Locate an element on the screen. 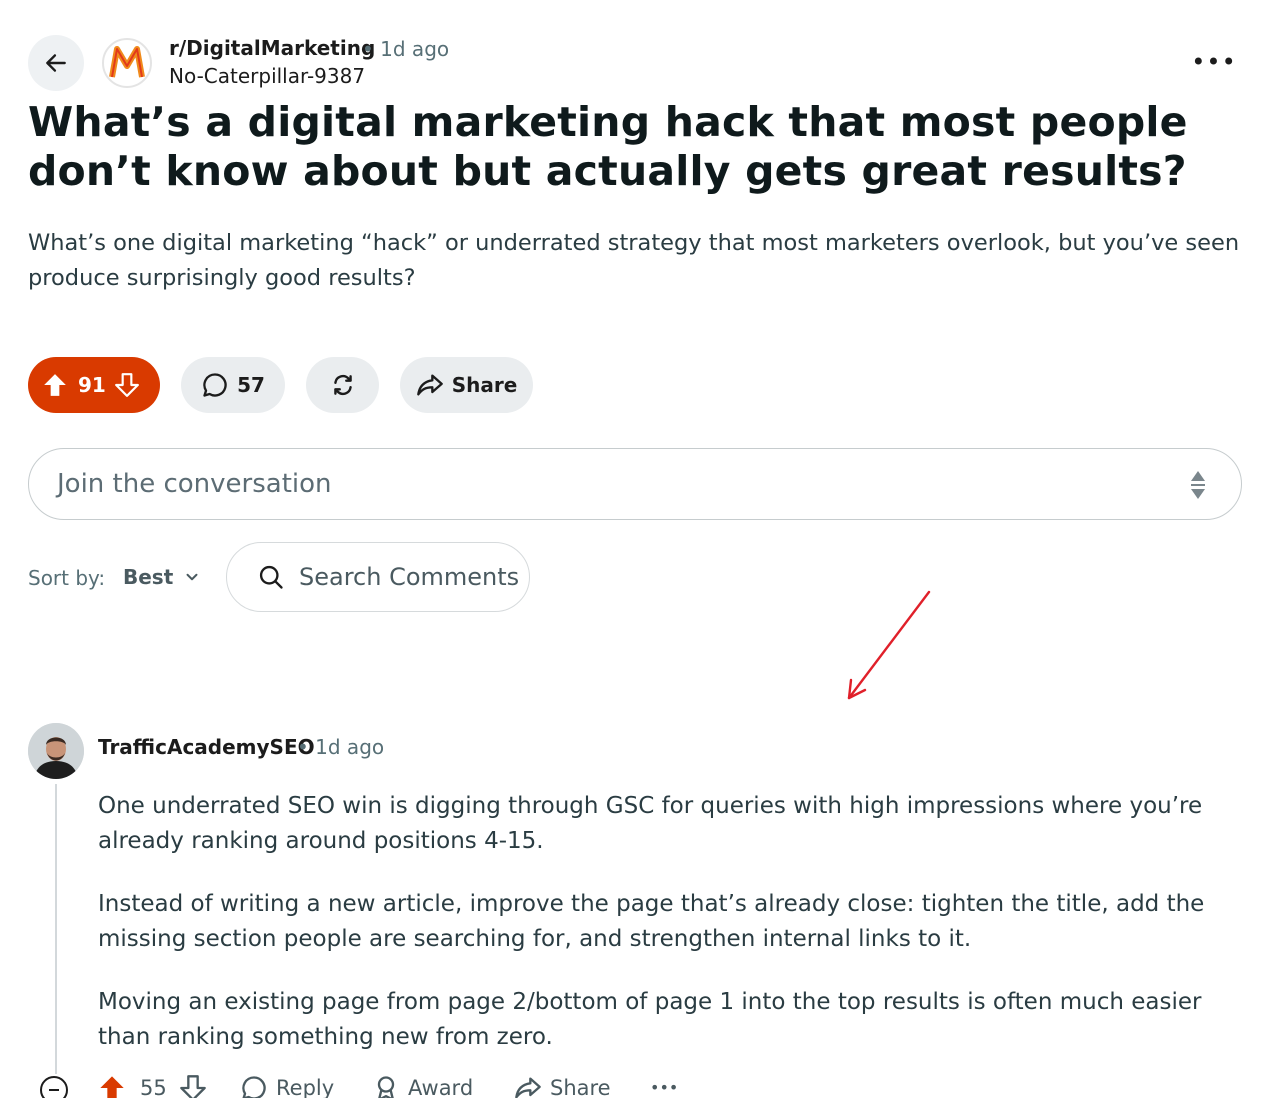  post-author: No-Caterpillar-9387 is located at coordinates (267, 76).